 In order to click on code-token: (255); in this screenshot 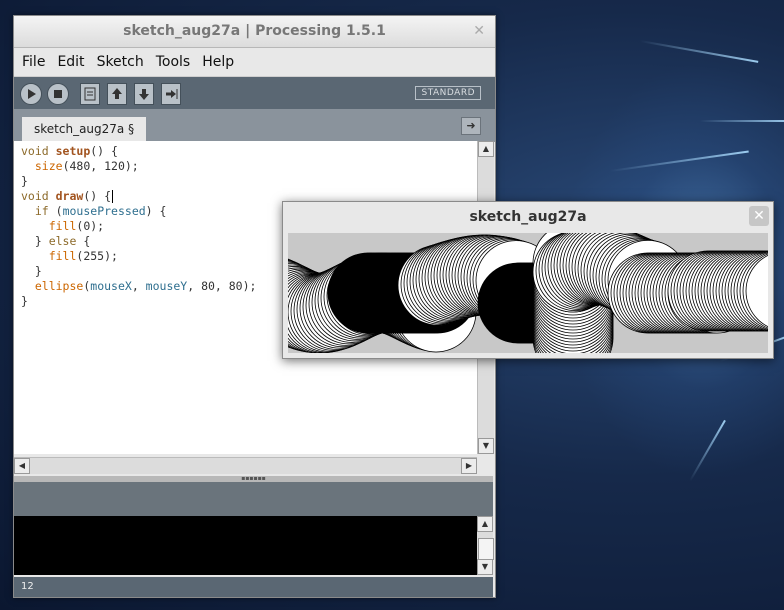, I will do `click(97, 256)`.